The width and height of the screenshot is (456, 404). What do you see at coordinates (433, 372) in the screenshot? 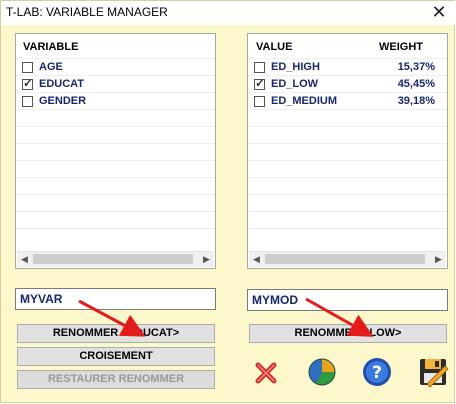
I see `save-icon` at bounding box center [433, 372].